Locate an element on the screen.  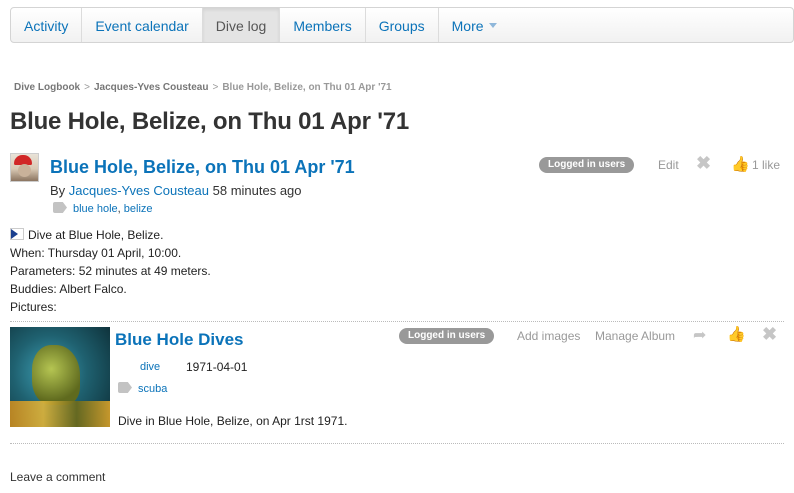
byline-prefix: By is located at coordinates (58, 190).